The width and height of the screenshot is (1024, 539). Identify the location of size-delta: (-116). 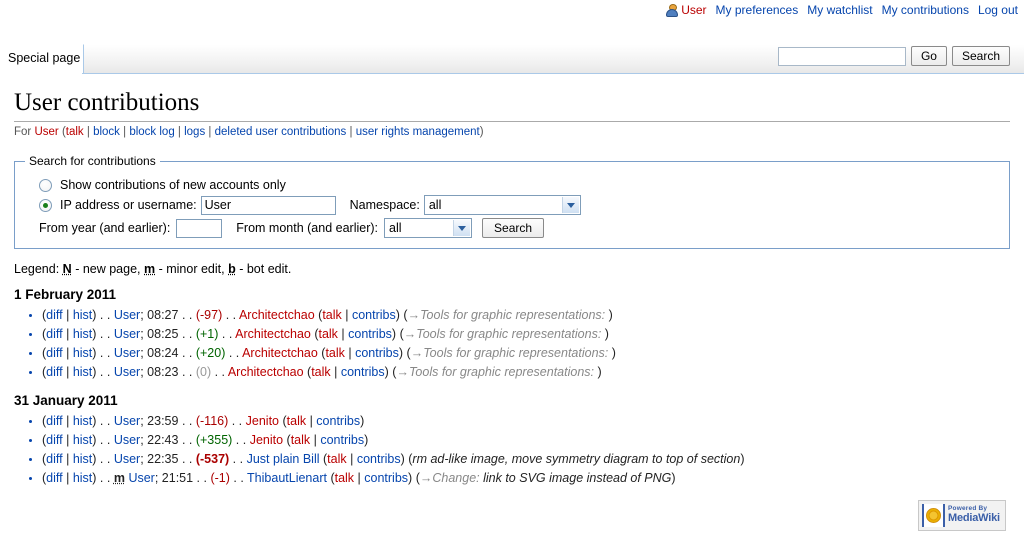
(212, 421).